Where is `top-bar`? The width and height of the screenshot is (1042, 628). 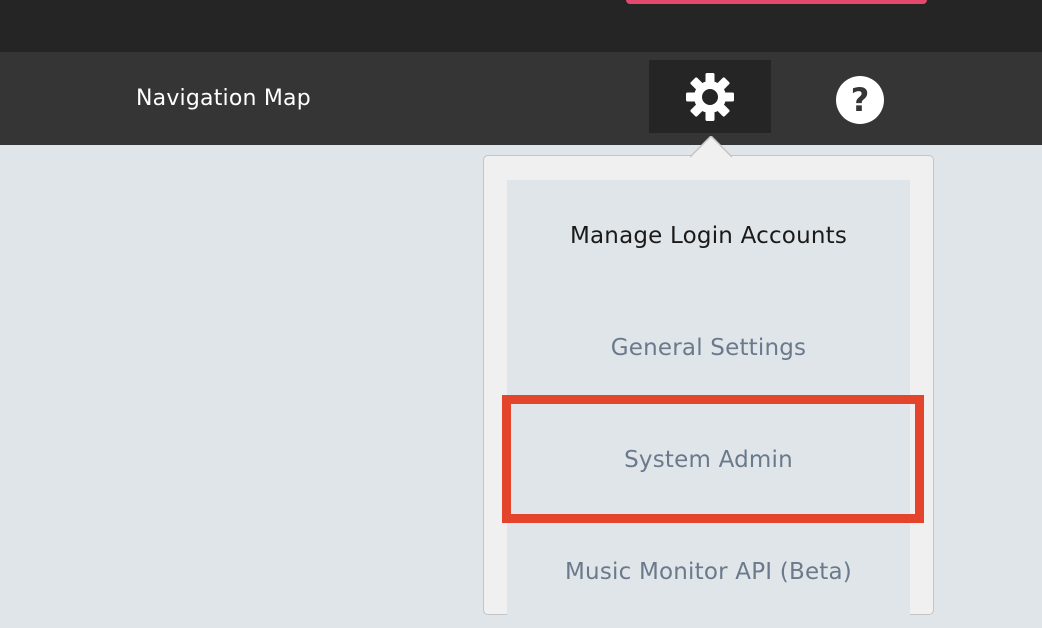 top-bar is located at coordinates (521, 26).